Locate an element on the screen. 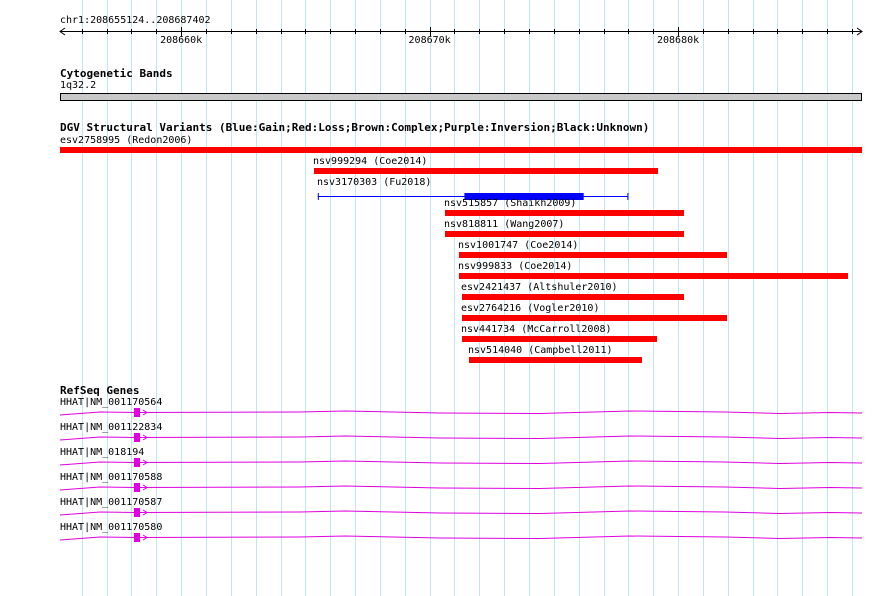 The width and height of the screenshot is (890, 596). cytoband-track-title: Cytogenetic Bands is located at coordinates (116, 73).